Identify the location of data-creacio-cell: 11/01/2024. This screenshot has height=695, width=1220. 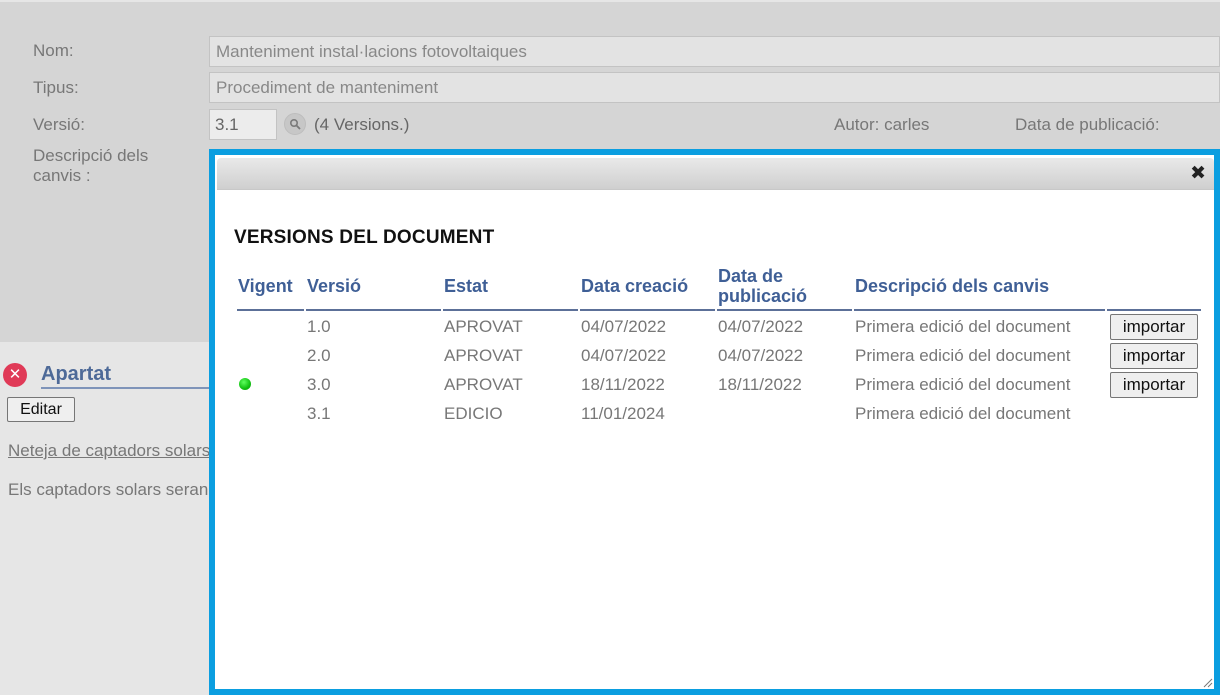
(623, 413).